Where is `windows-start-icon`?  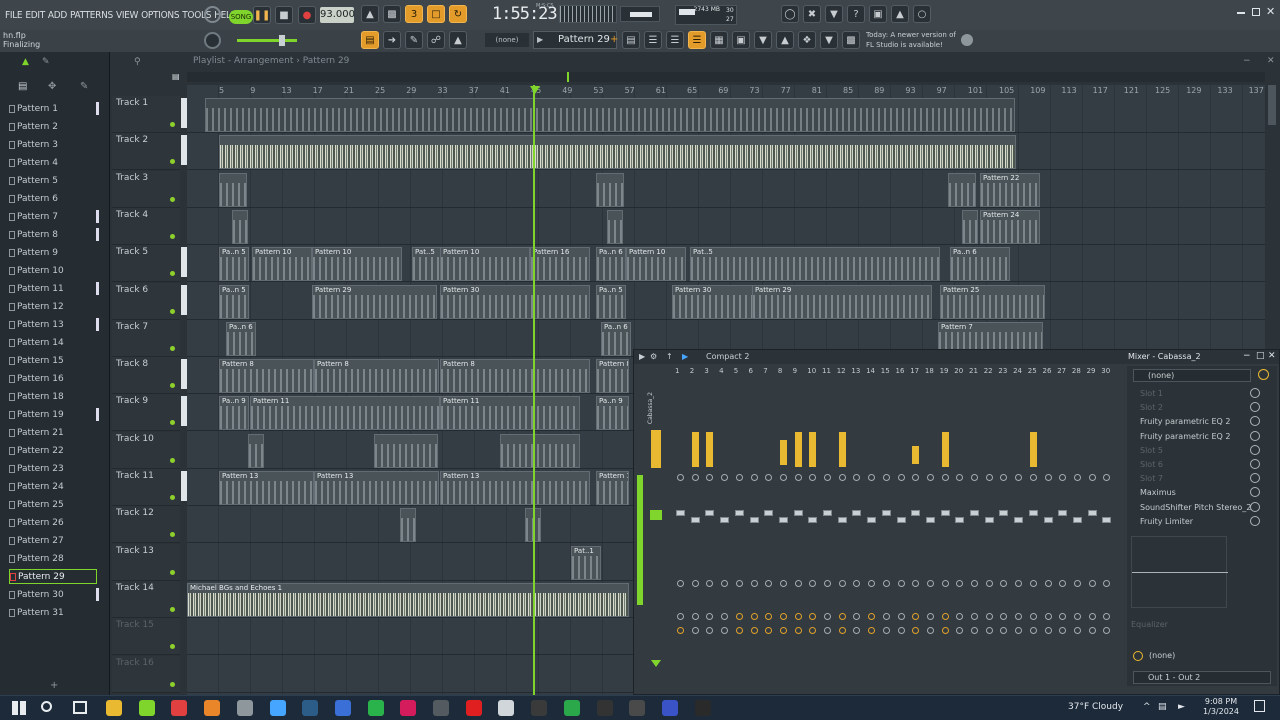
windows-start-icon is located at coordinates (19, 708).